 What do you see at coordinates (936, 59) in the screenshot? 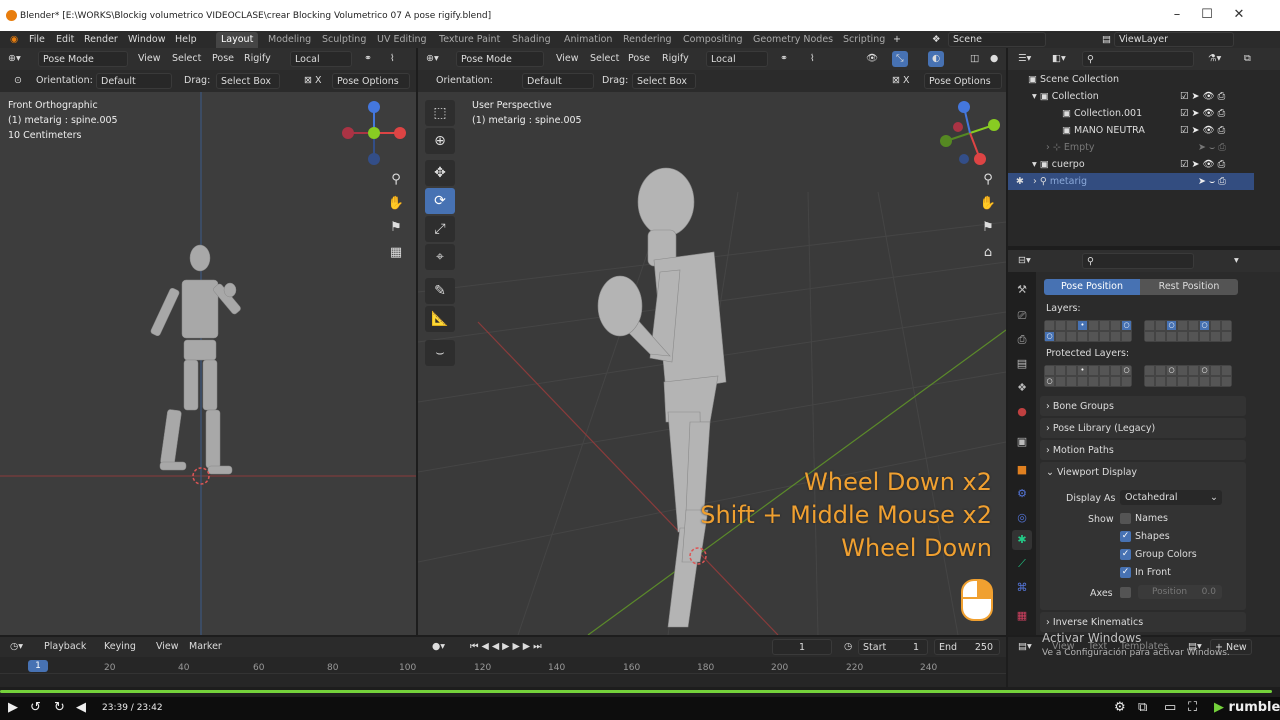
I see `overlay-toggle-icon: ◐` at bounding box center [936, 59].